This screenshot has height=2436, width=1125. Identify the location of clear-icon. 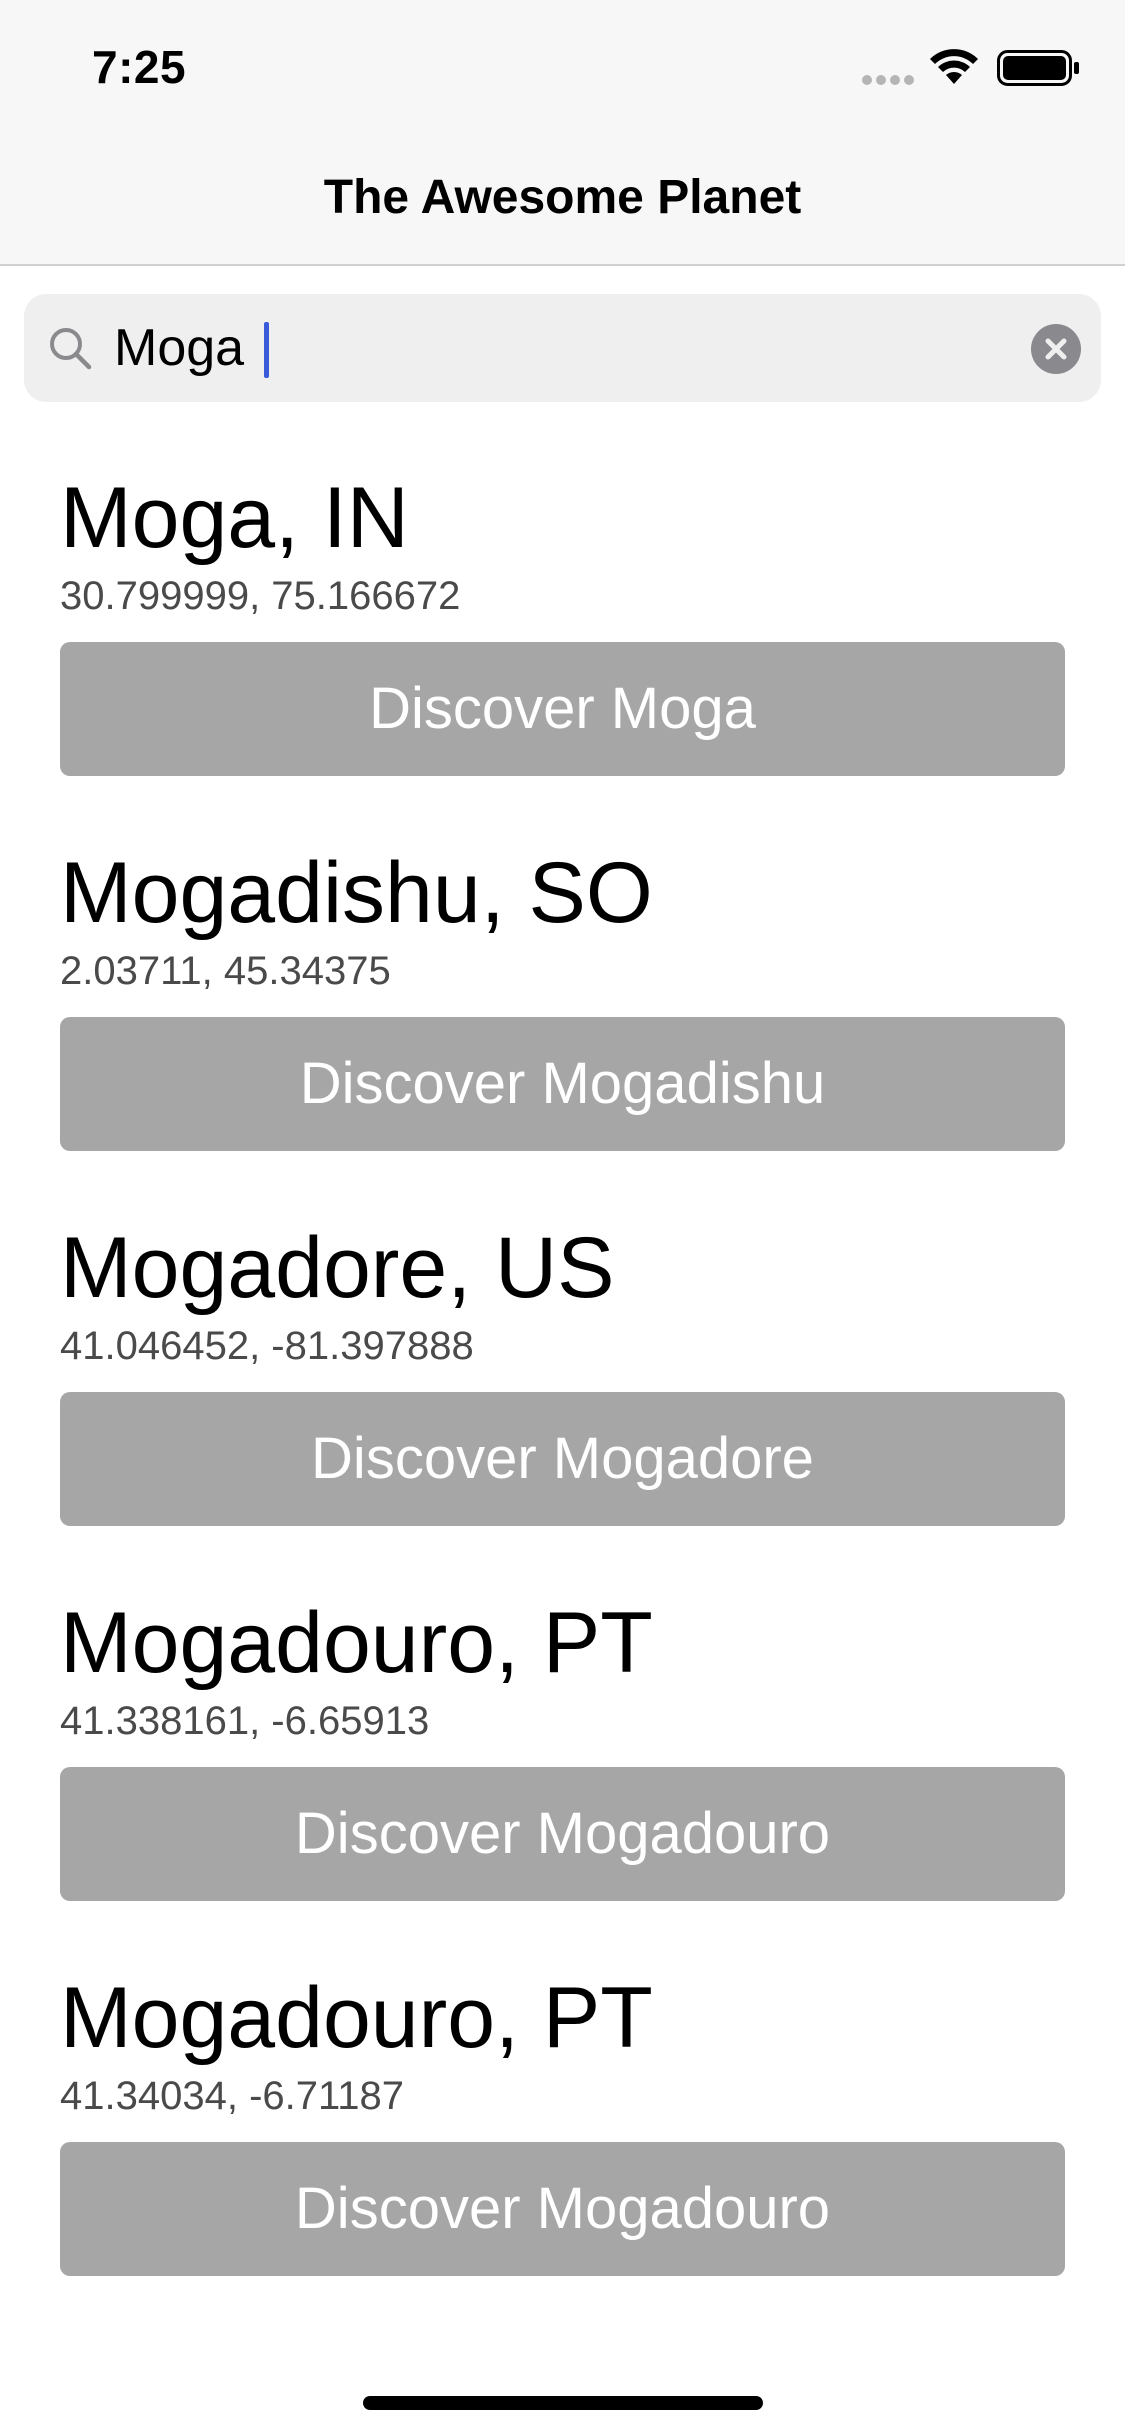
(1056, 349).